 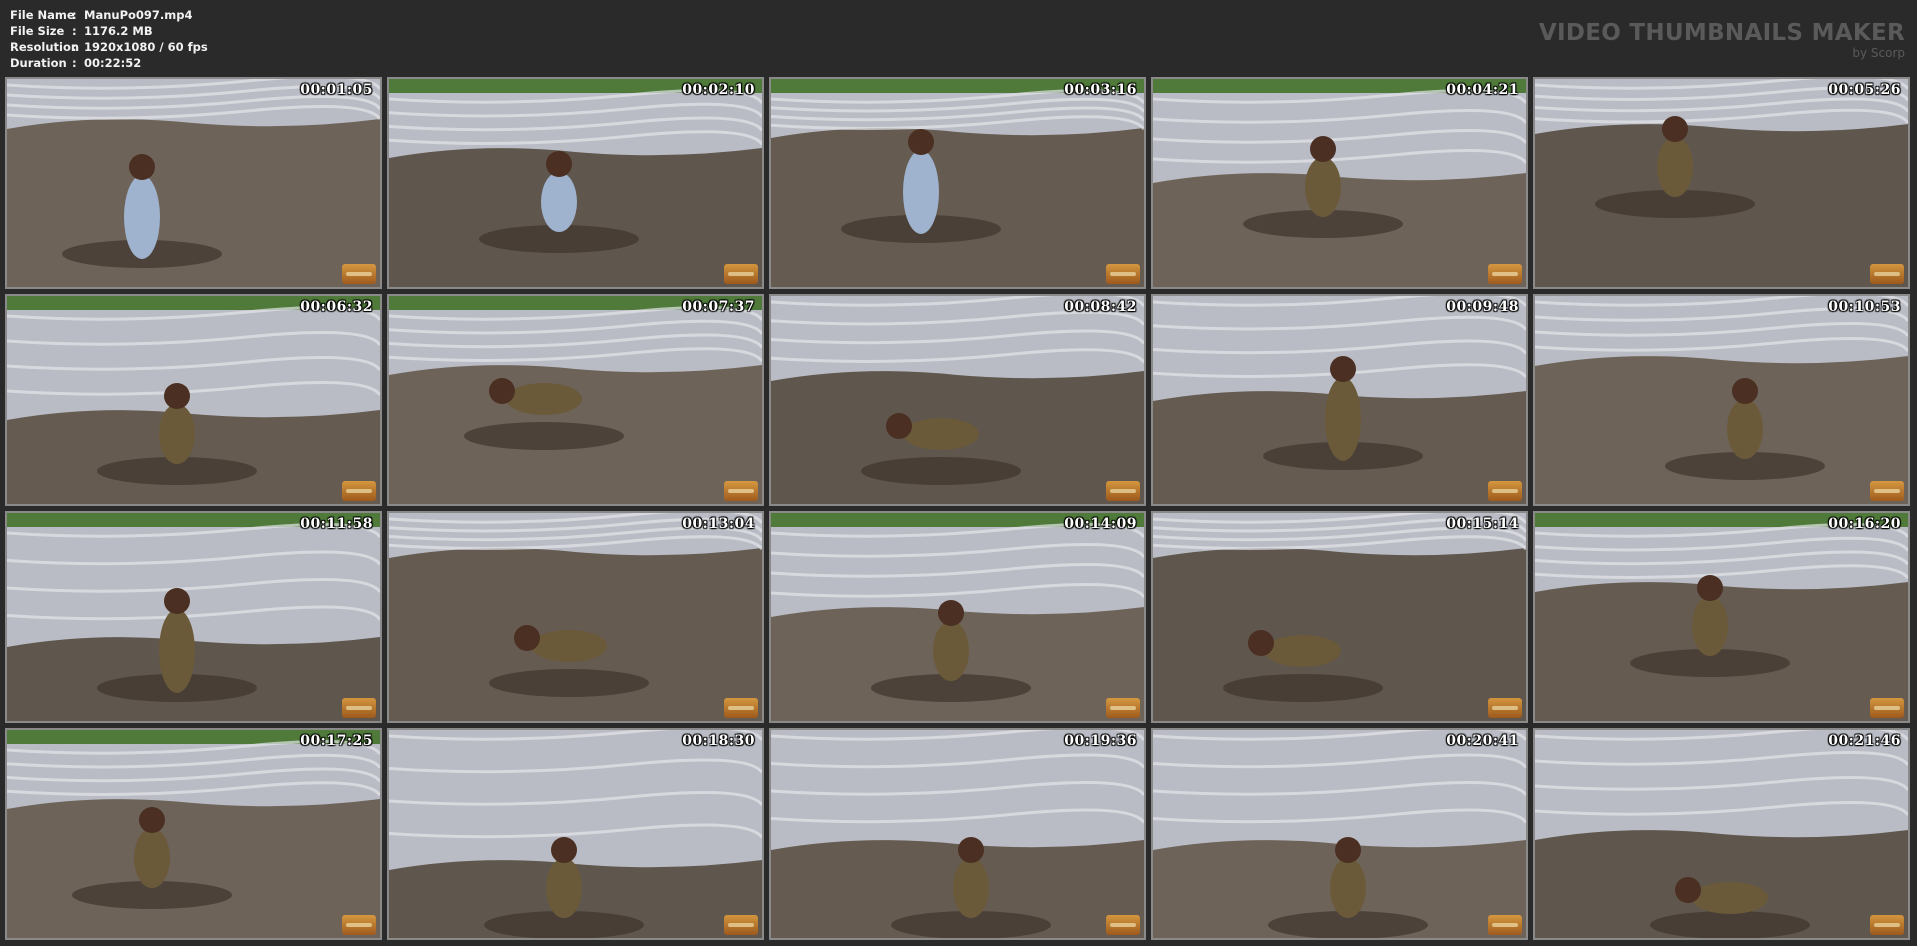 What do you see at coordinates (718, 90) in the screenshot?
I see `thumbnail-timestamp: 00:02:10` at bounding box center [718, 90].